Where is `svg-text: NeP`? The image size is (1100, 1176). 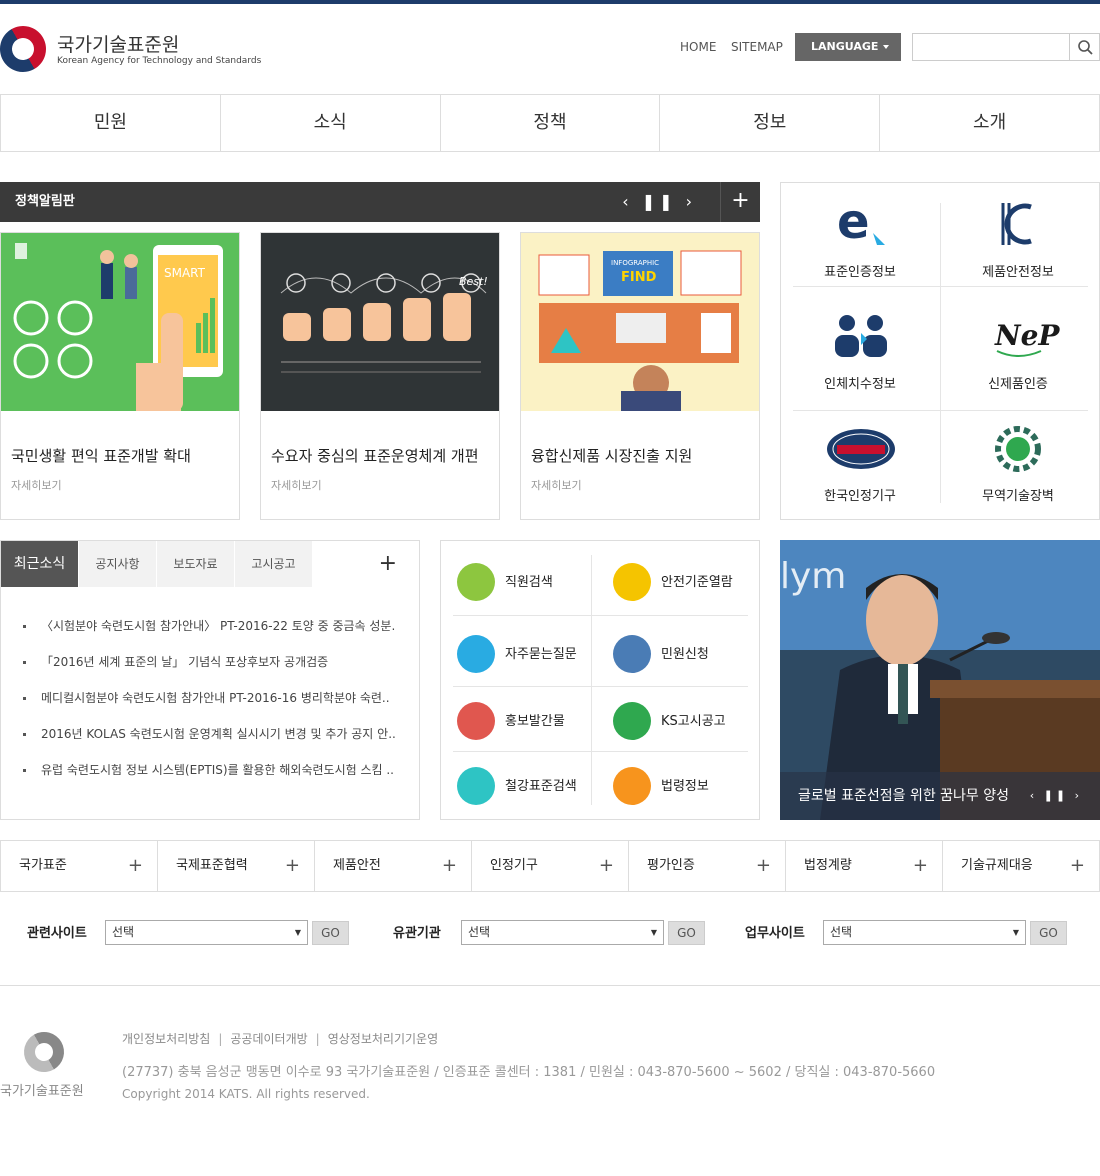
svg-text: NeP is located at coordinates (1027, 335).